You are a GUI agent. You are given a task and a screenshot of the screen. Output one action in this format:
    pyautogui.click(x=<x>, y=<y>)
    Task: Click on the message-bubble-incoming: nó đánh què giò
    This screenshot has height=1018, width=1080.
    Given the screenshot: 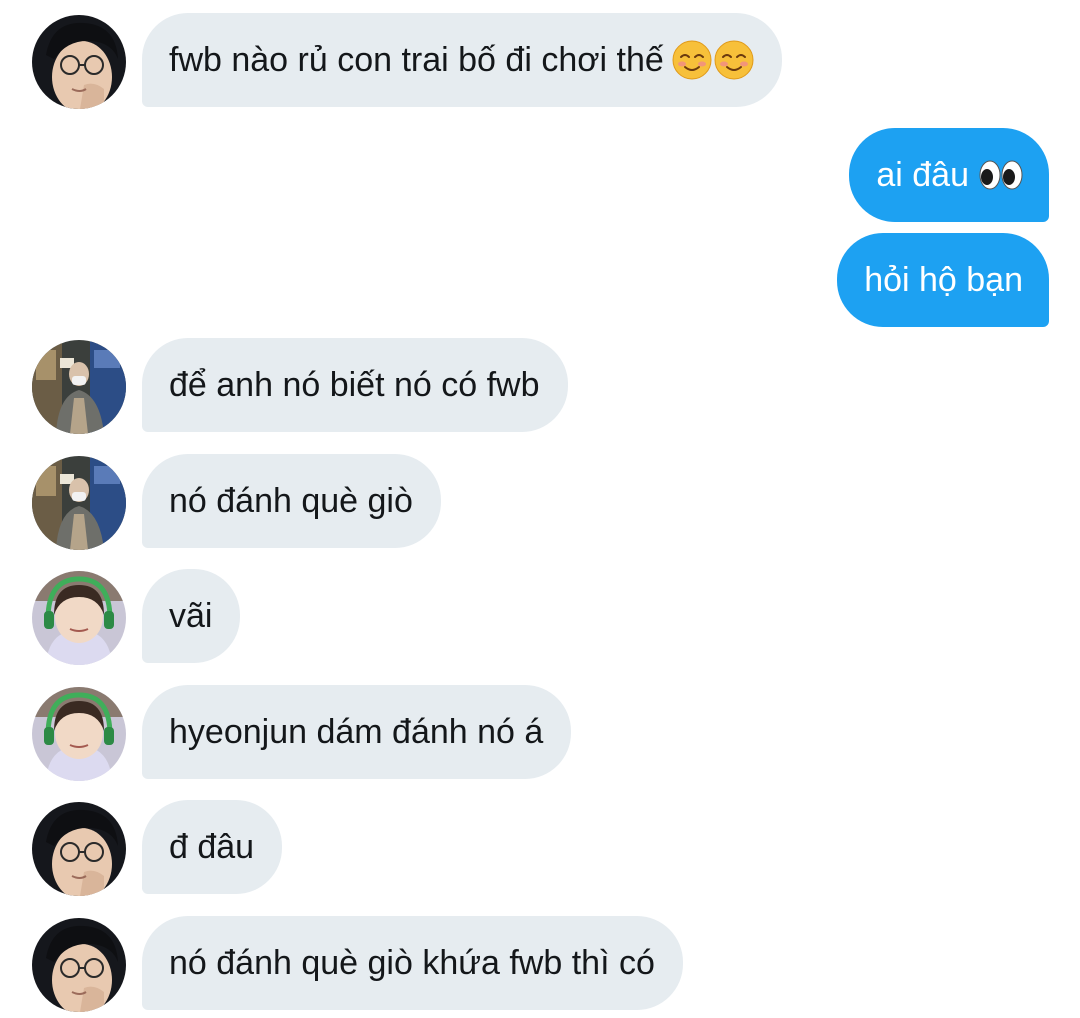 What is the action you would take?
    pyautogui.click(x=291, y=501)
    